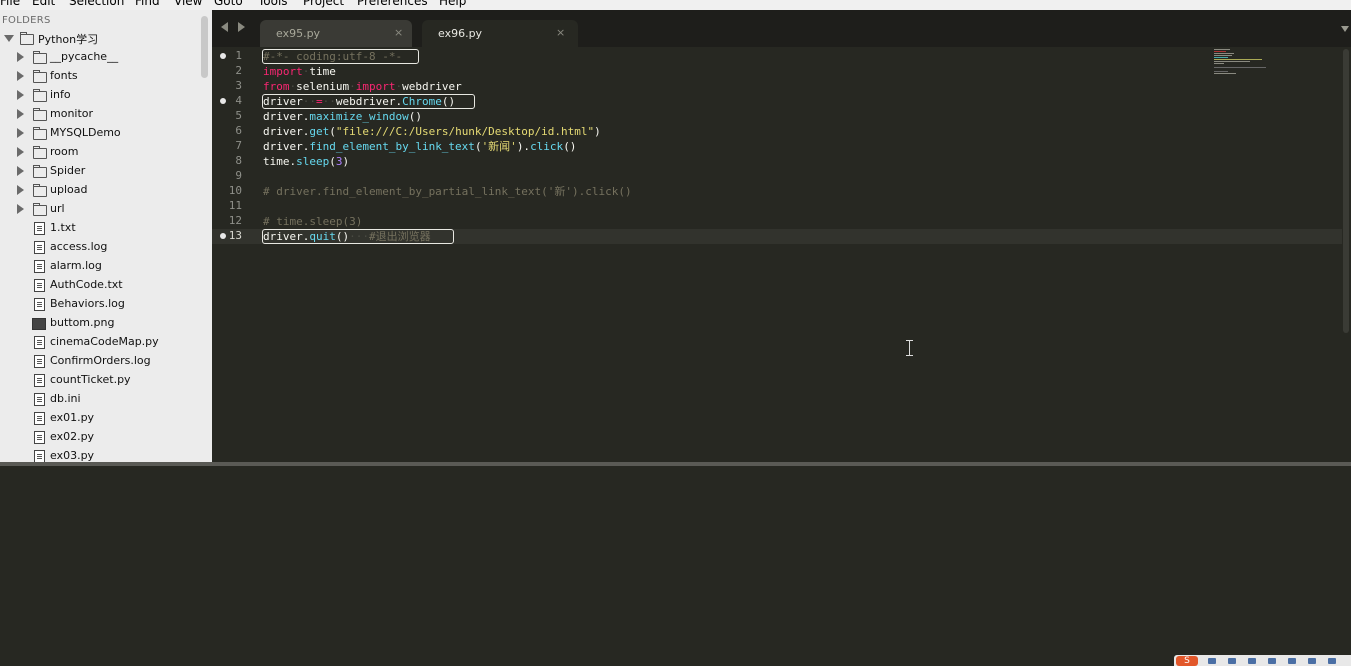 This screenshot has width=1351, height=666. I want to click on tree-file: cinemaCodeMap.py, so click(99, 342).